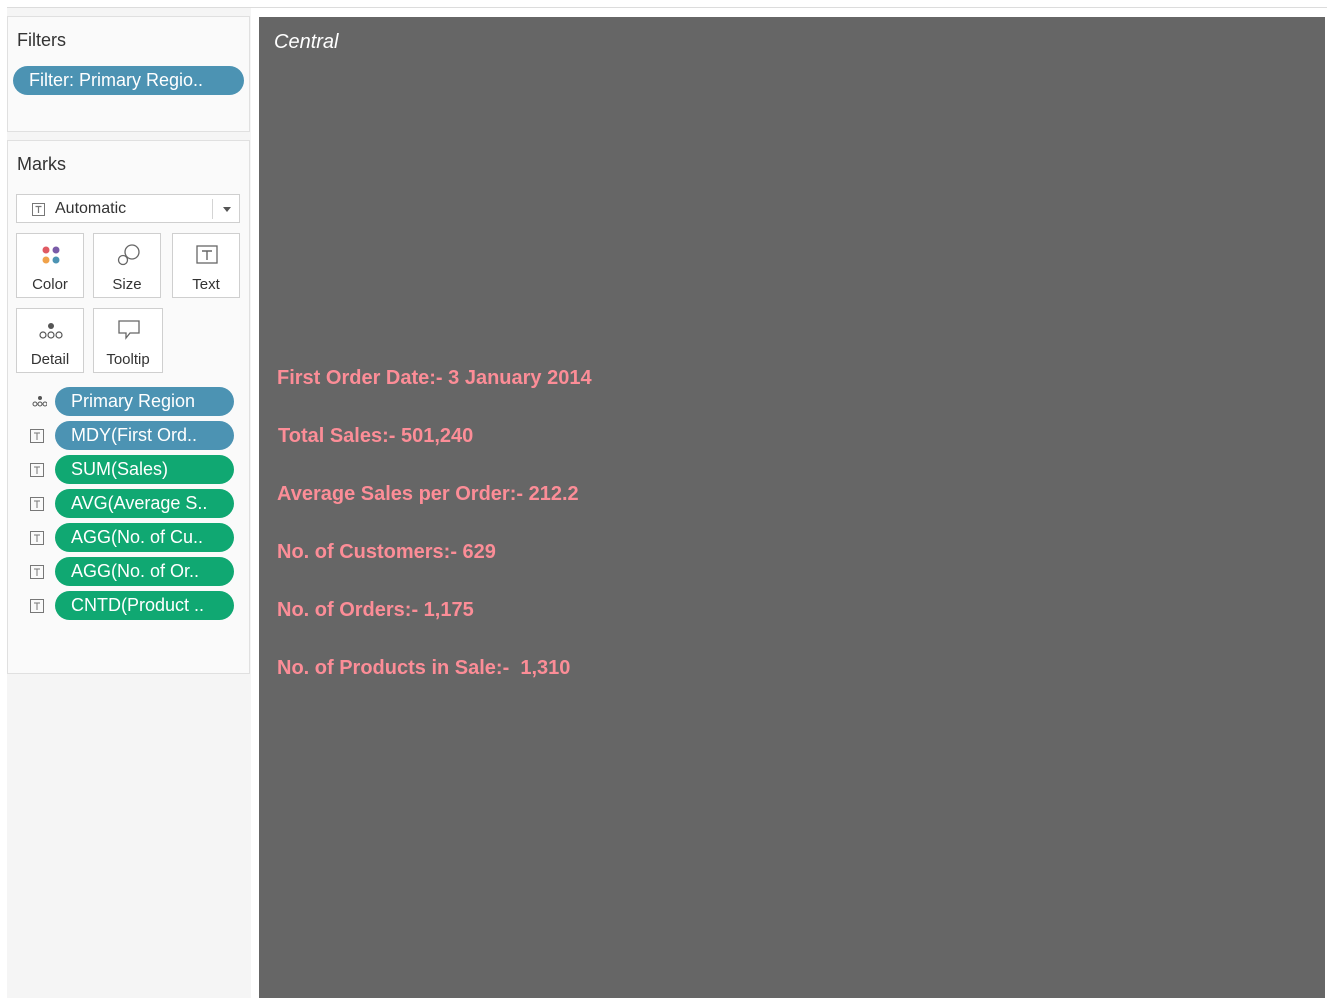 This screenshot has width=1331, height=998. What do you see at coordinates (424, 668) in the screenshot?
I see `no-of-products-text: No. of Products in Sale:- 1,310` at bounding box center [424, 668].